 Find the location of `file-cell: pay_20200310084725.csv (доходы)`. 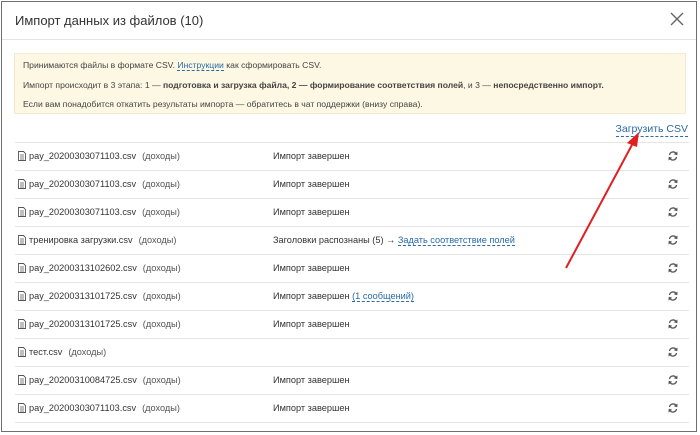

file-cell: pay_20200310084725.csv (доходы) is located at coordinates (99, 380).